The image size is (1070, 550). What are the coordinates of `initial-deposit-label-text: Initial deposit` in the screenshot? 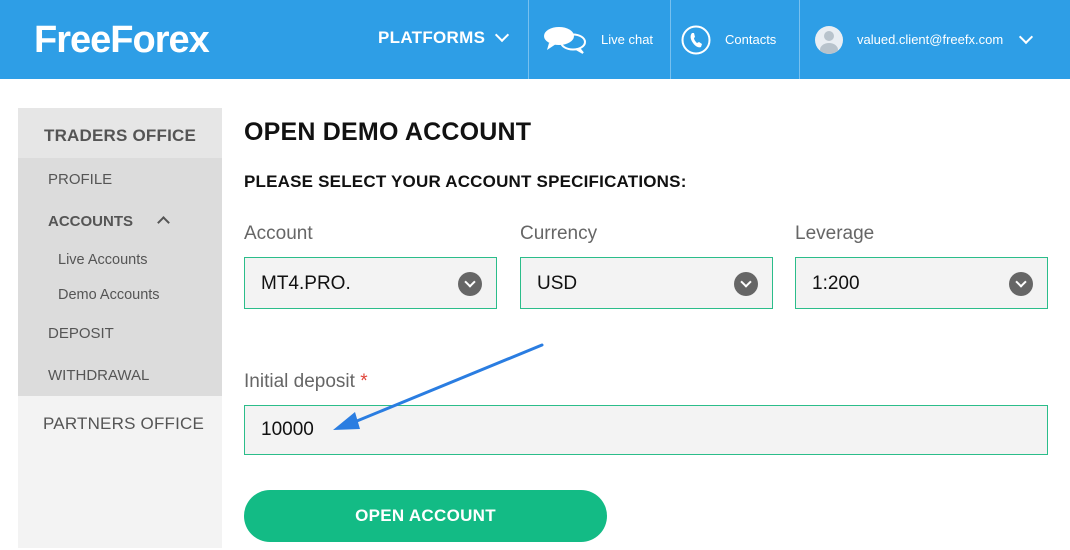 It's located at (299, 381).